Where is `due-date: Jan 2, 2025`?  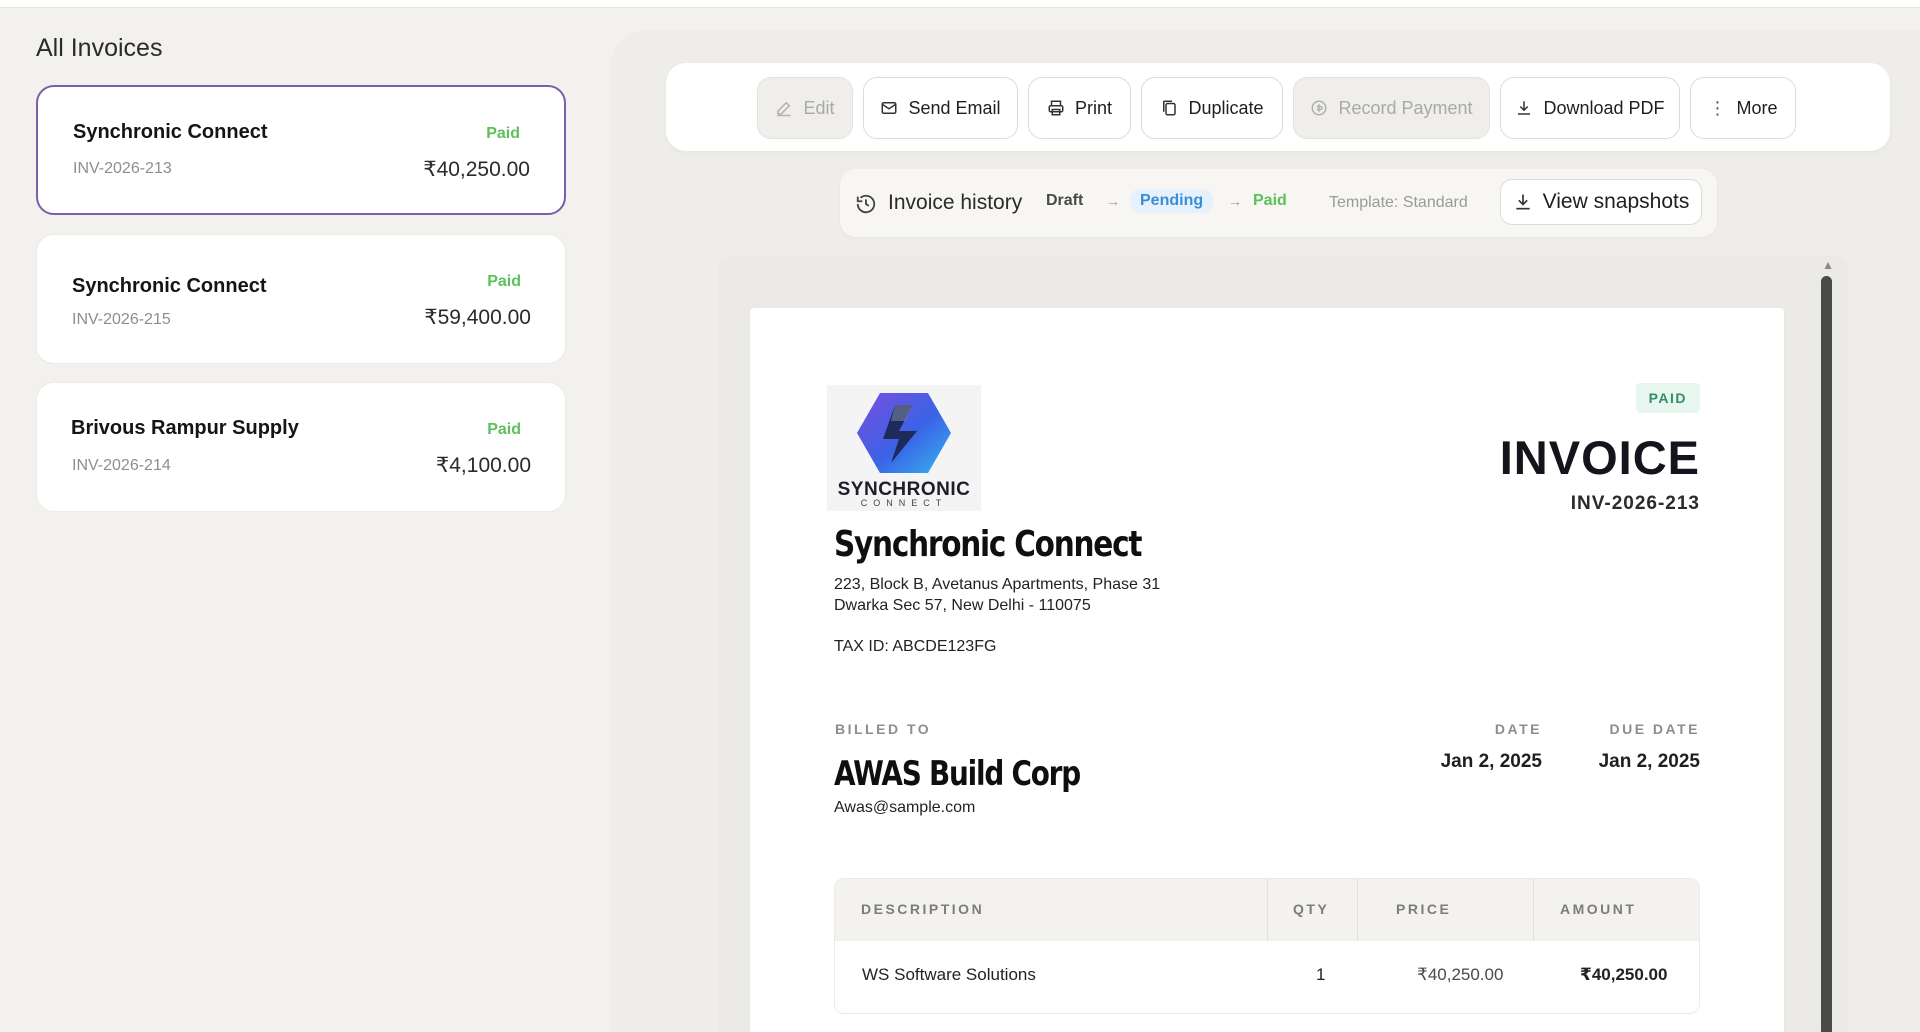
due-date: Jan 2, 2025 is located at coordinates (1649, 761).